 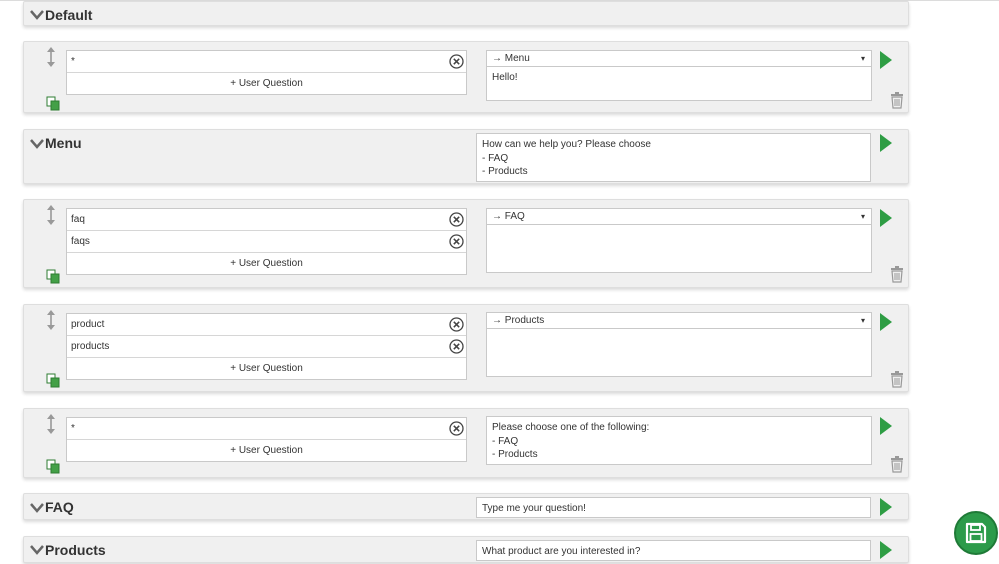 What do you see at coordinates (87, 324) in the screenshot?
I see `question-input: product` at bounding box center [87, 324].